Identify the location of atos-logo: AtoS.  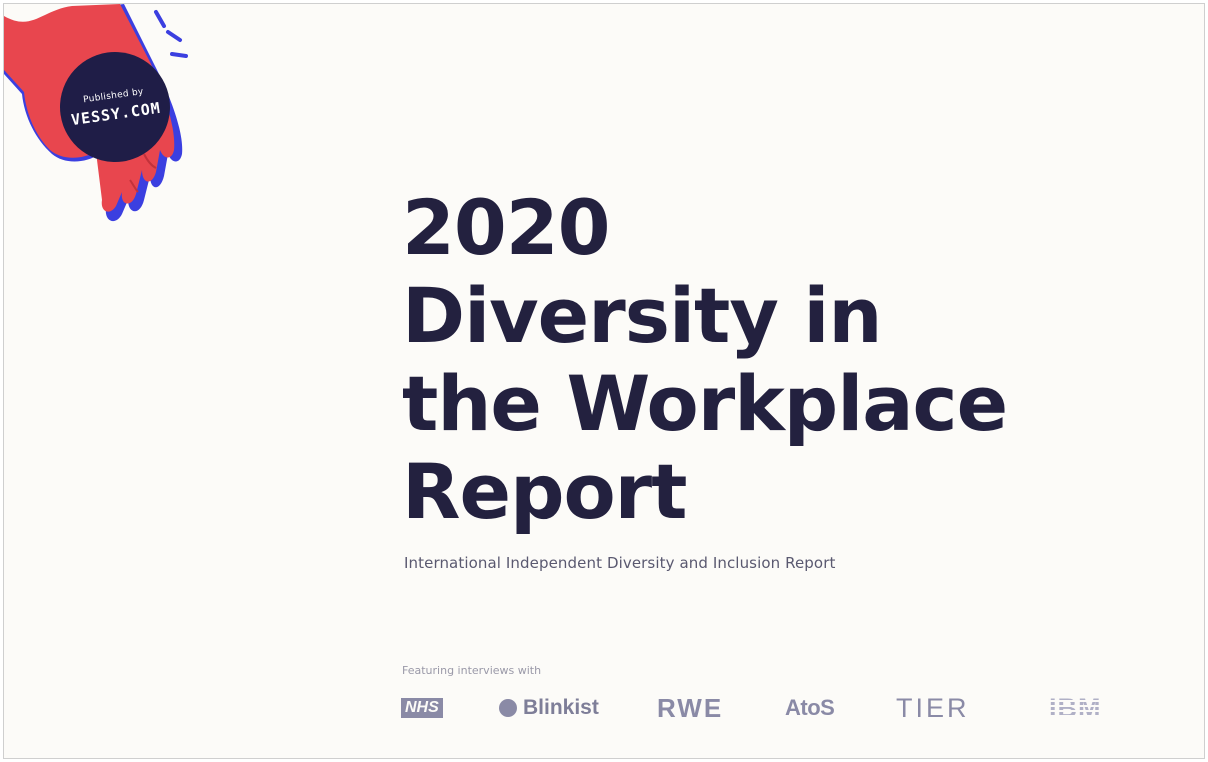
(810, 707).